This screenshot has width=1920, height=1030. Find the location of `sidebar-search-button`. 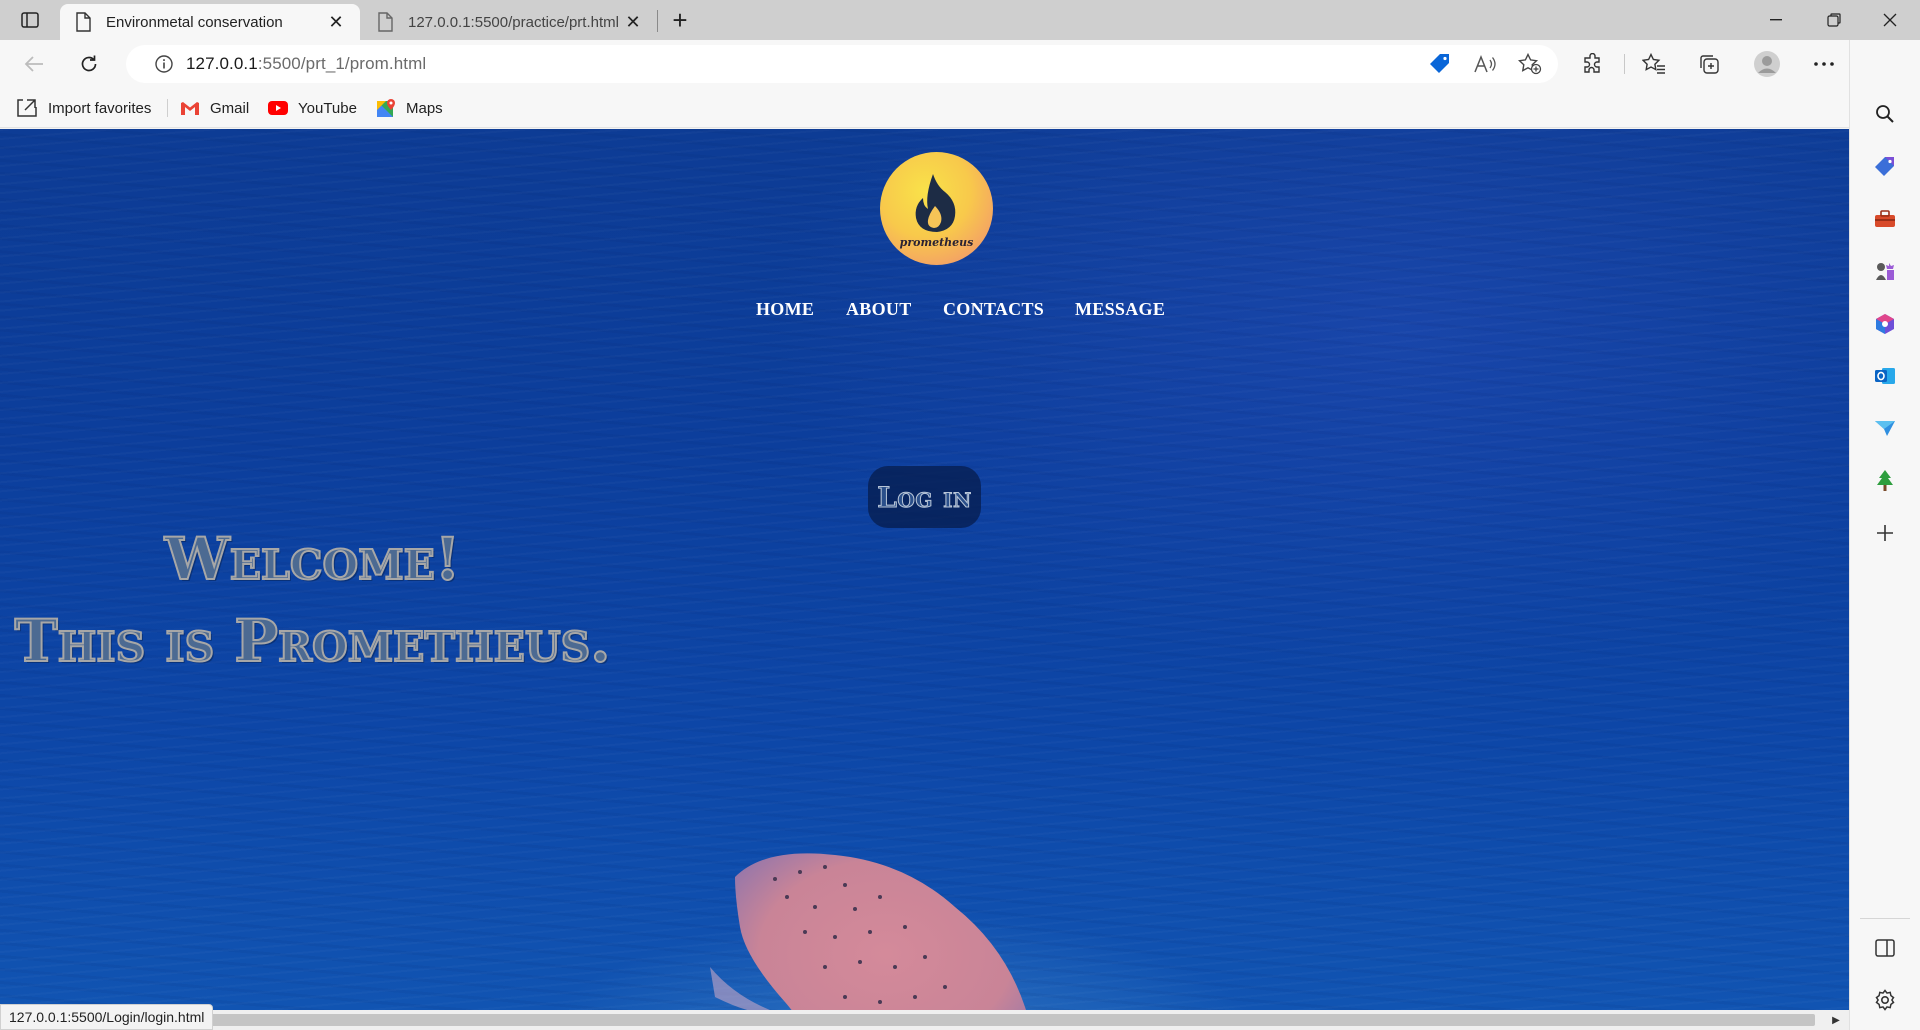

sidebar-search-button is located at coordinates (1885, 114).